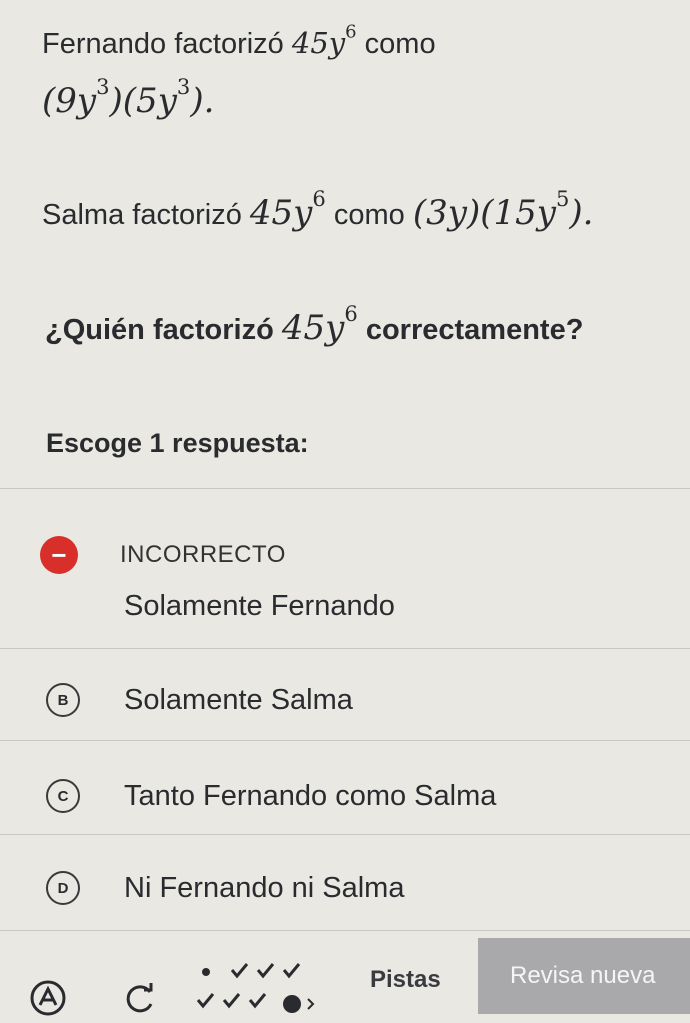  Describe the element at coordinates (238, 699) in the screenshot. I see `option-label: Solamente Salma` at that location.